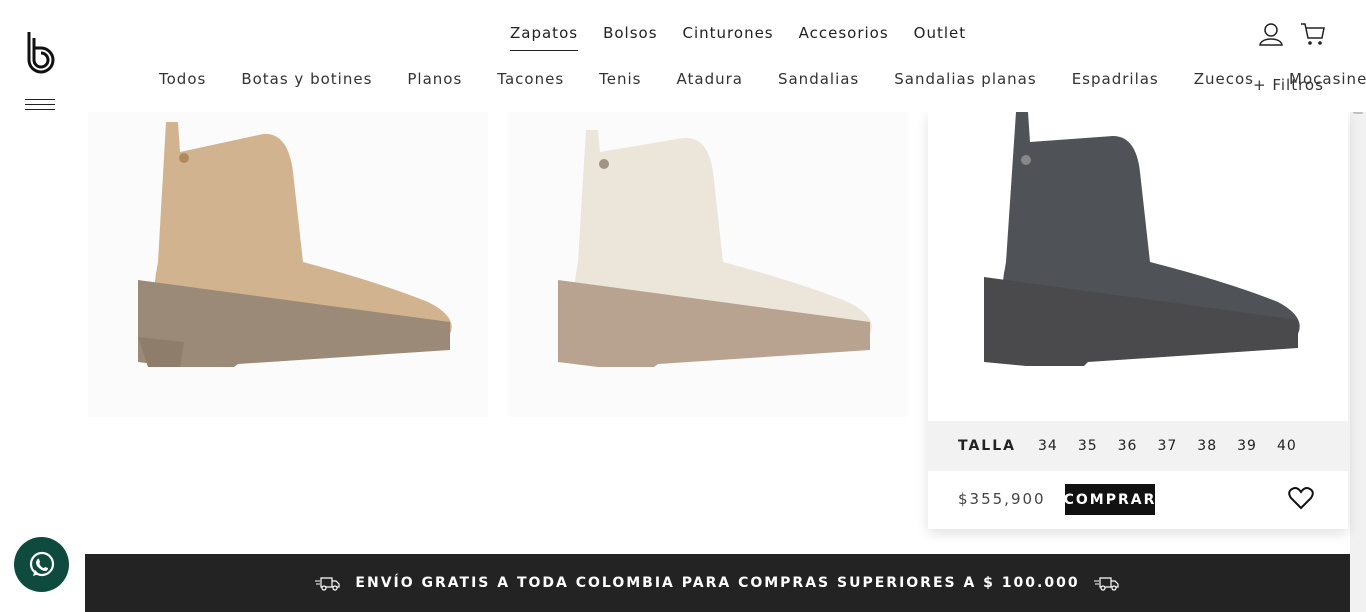  I want to click on size-option: 36, so click(1128, 446).